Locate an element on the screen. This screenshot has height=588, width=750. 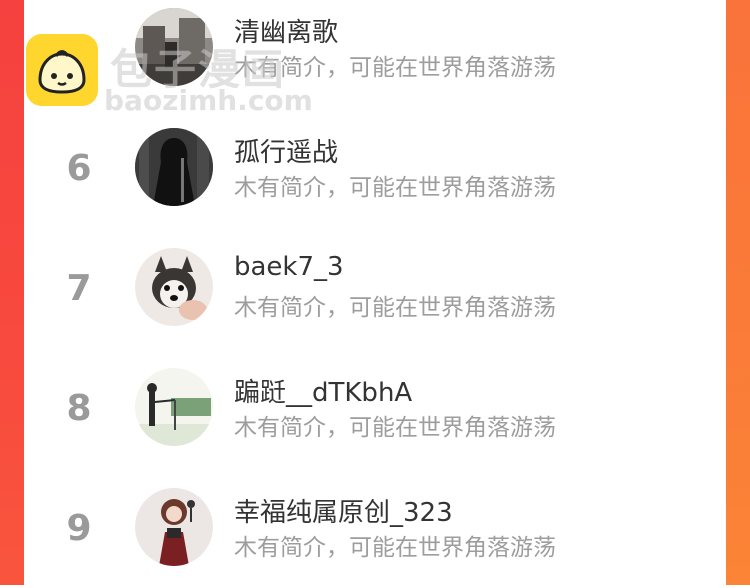
rank-number: 8 is located at coordinates (79, 408).